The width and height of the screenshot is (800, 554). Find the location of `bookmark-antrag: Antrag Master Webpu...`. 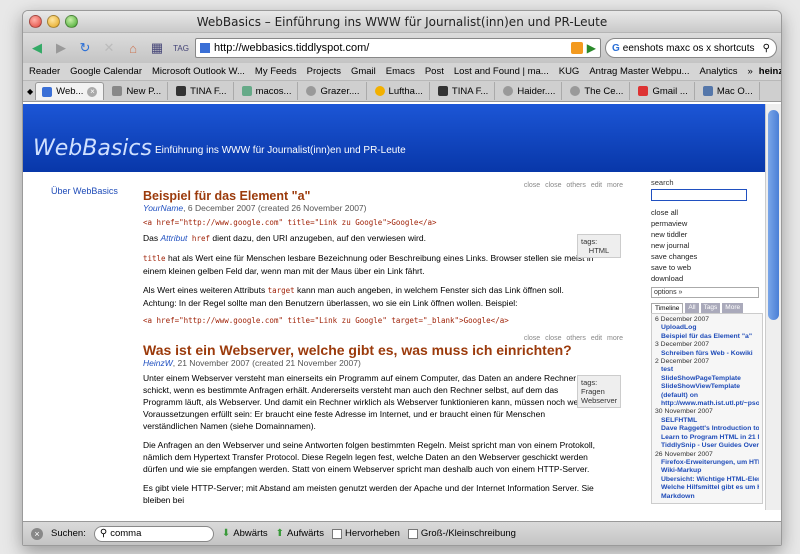

bookmark-antrag: Antrag Master Webpu... is located at coordinates (639, 71).